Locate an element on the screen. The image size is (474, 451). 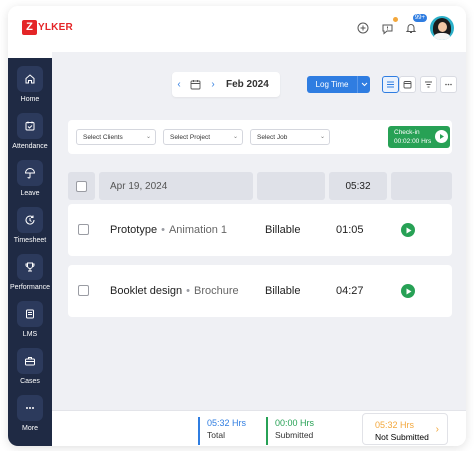
select-all-cell is located at coordinates (81, 186).